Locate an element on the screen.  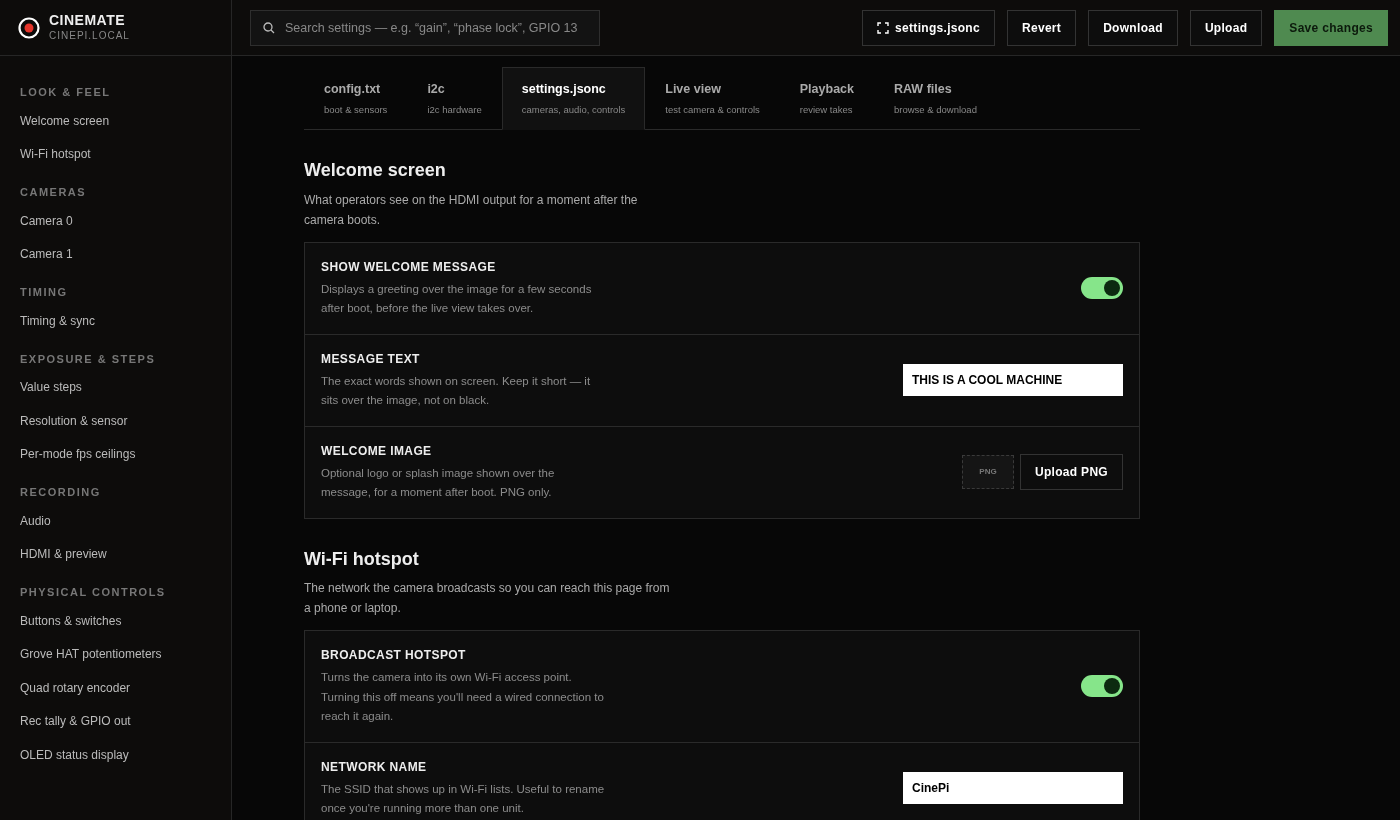
record-logo-icon is located at coordinates (29, 27).